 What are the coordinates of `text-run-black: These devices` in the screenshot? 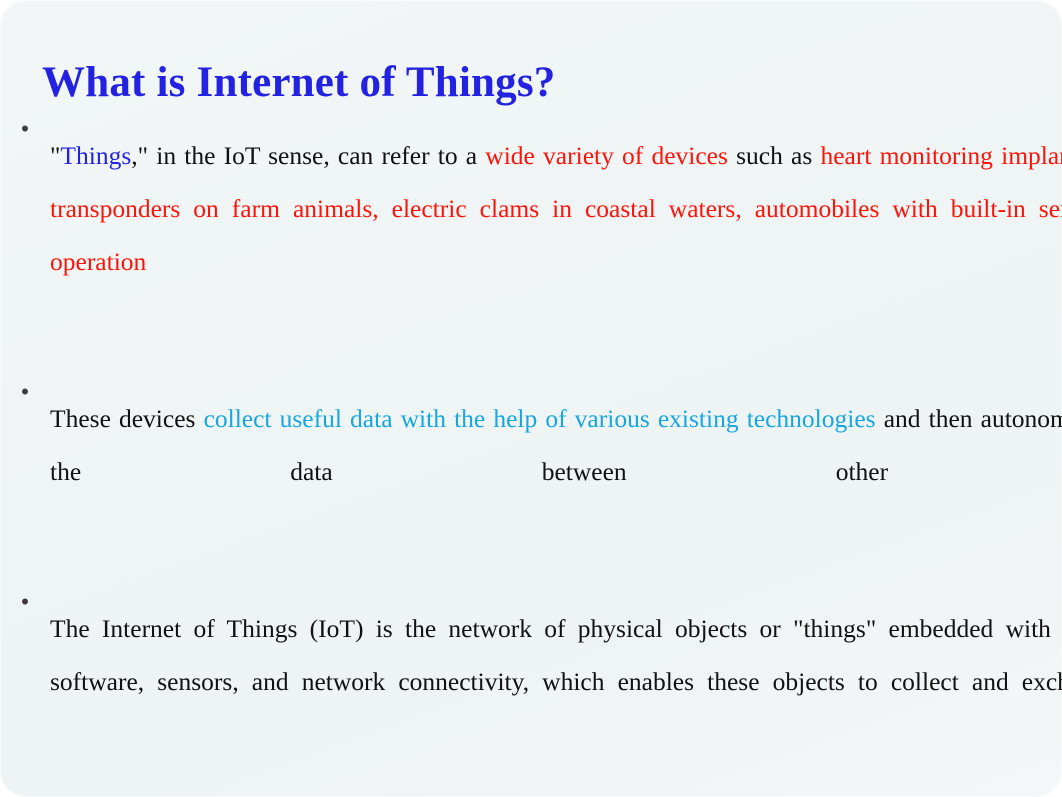 It's located at (127, 418).